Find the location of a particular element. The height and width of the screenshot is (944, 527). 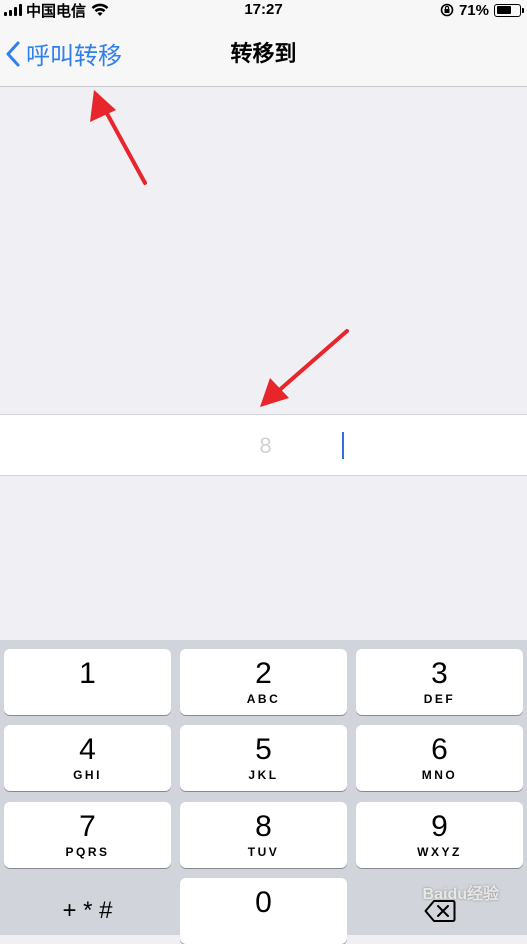

forward-number-row is located at coordinates (263, 445).